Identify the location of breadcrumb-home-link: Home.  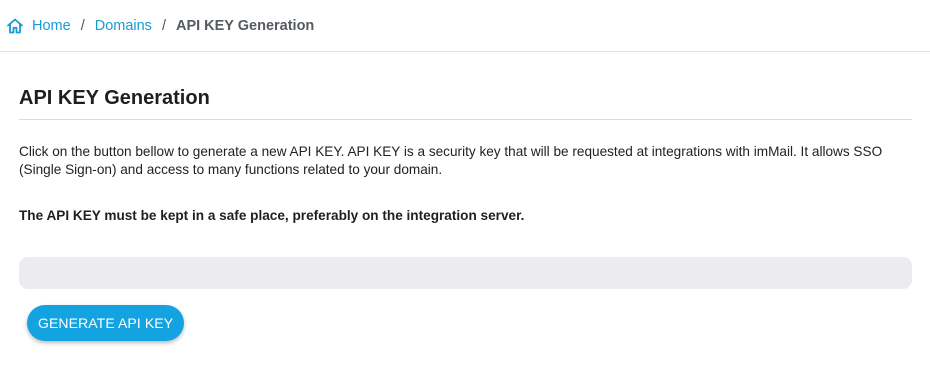
(38, 26).